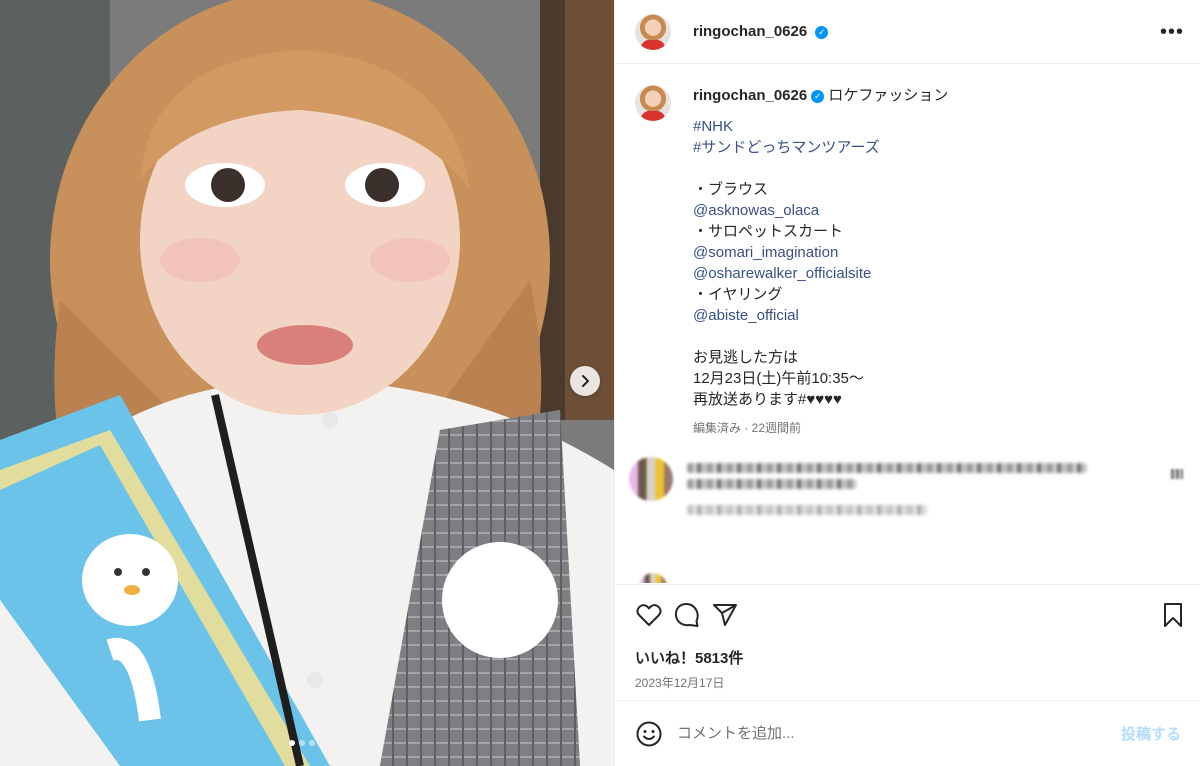 The width and height of the screenshot is (1200, 766). What do you see at coordinates (820, 273) in the screenshot?
I see `caption-tag-link: @osharewalker_officialsite` at bounding box center [820, 273].